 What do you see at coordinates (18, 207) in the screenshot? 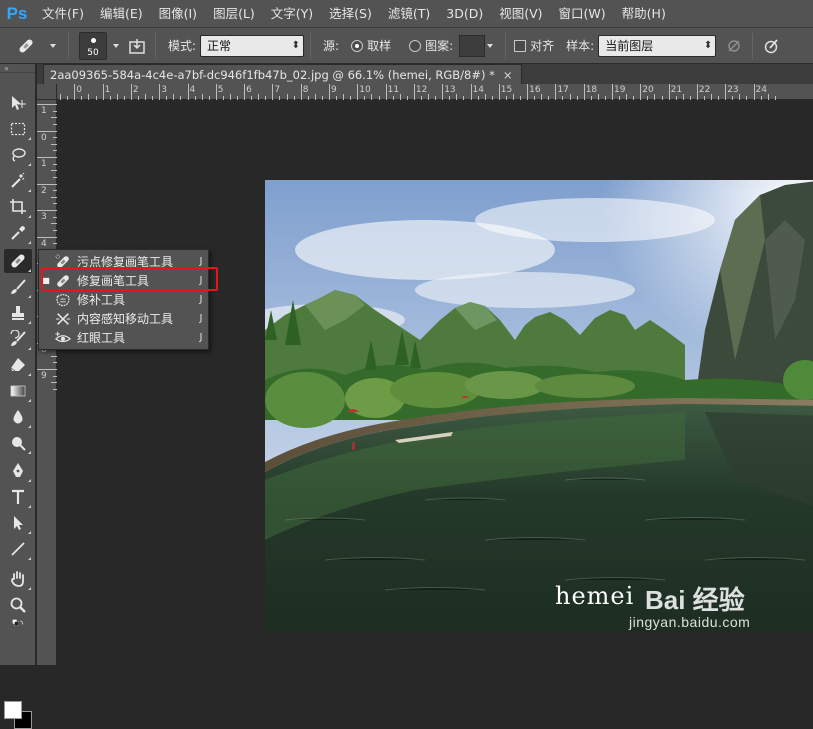
I see `crop-tool-icon` at bounding box center [18, 207].